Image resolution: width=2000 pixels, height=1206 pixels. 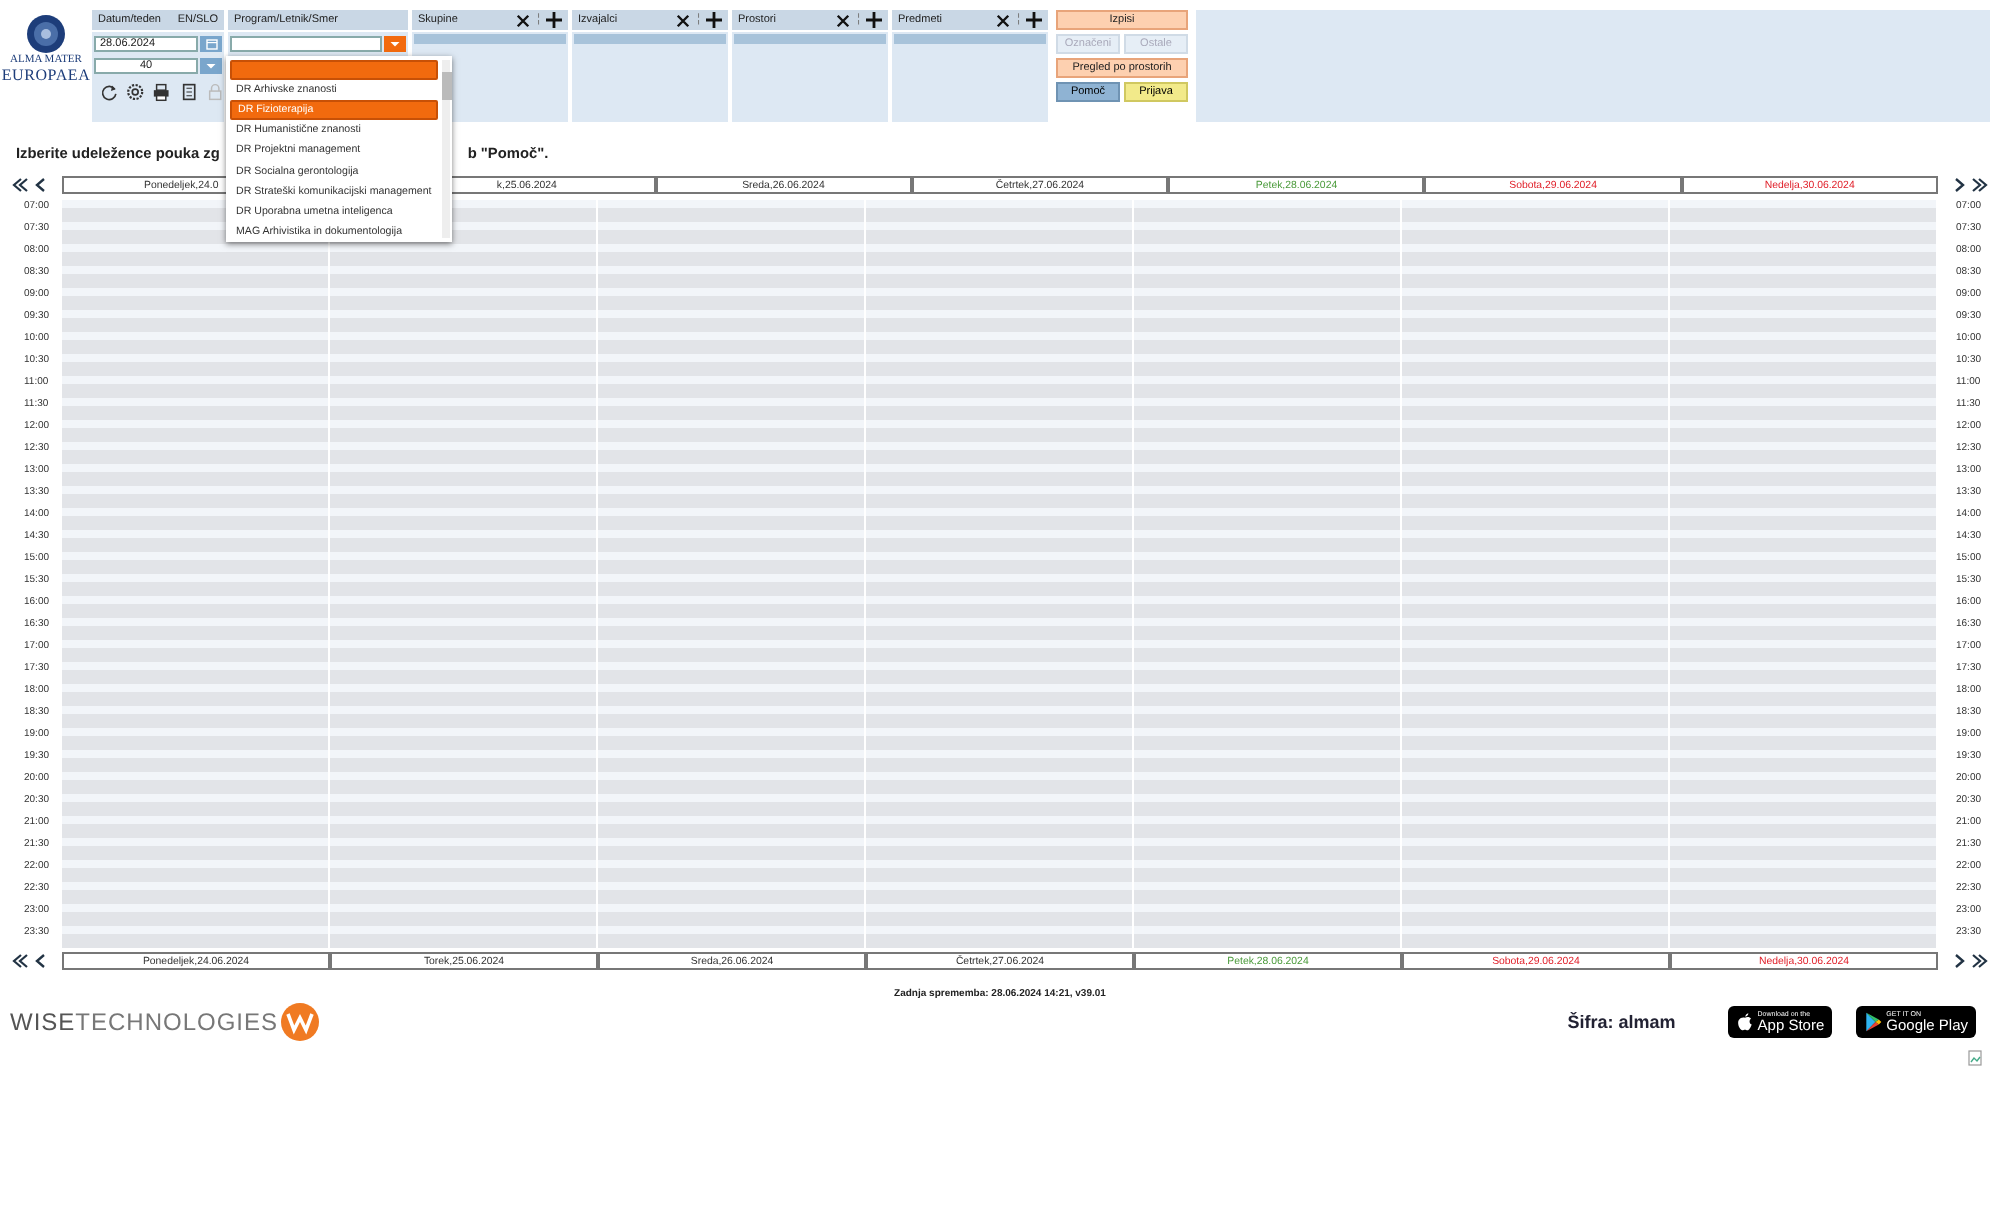 I want to click on calendar-icon, so click(x=211, y=44).